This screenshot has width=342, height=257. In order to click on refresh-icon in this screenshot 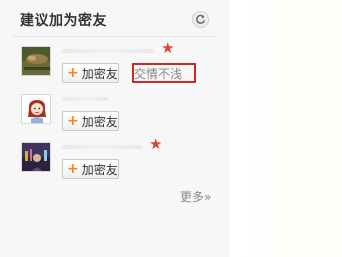, I will do `click(200, 19)`.